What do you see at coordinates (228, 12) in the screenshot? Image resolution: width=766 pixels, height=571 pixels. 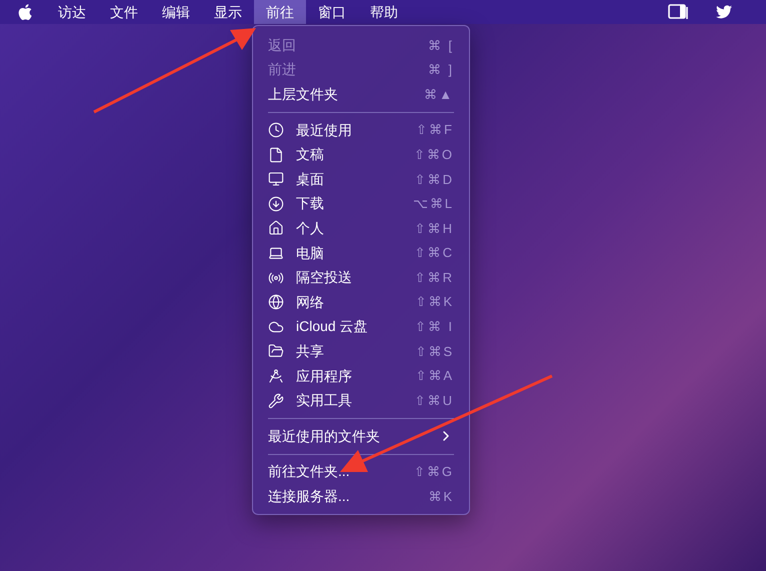 I see `menu-bar-item: 显示` at bounding box center [228, 12].